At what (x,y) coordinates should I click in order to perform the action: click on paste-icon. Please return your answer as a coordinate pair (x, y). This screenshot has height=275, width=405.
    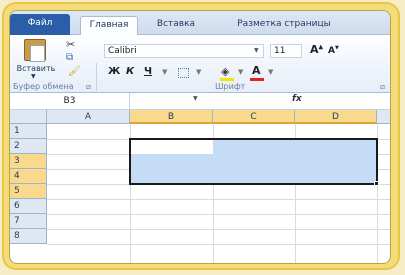
    Looking at the image, I should click on (35, 50).